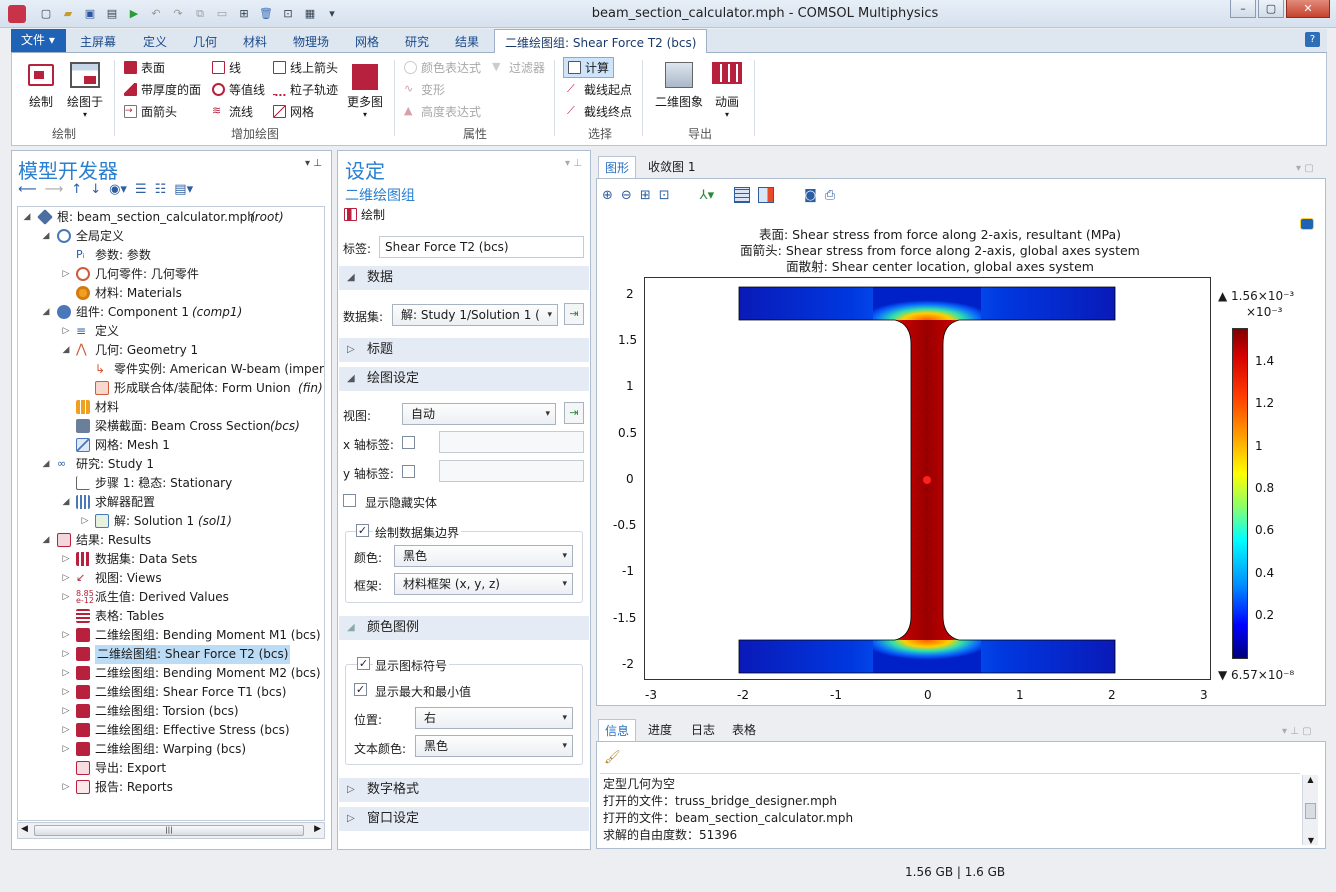 The width and height of the screenshot is (1336, 892). I want to click on surface-arrow-button: → 面箭头, so click(150, 111).